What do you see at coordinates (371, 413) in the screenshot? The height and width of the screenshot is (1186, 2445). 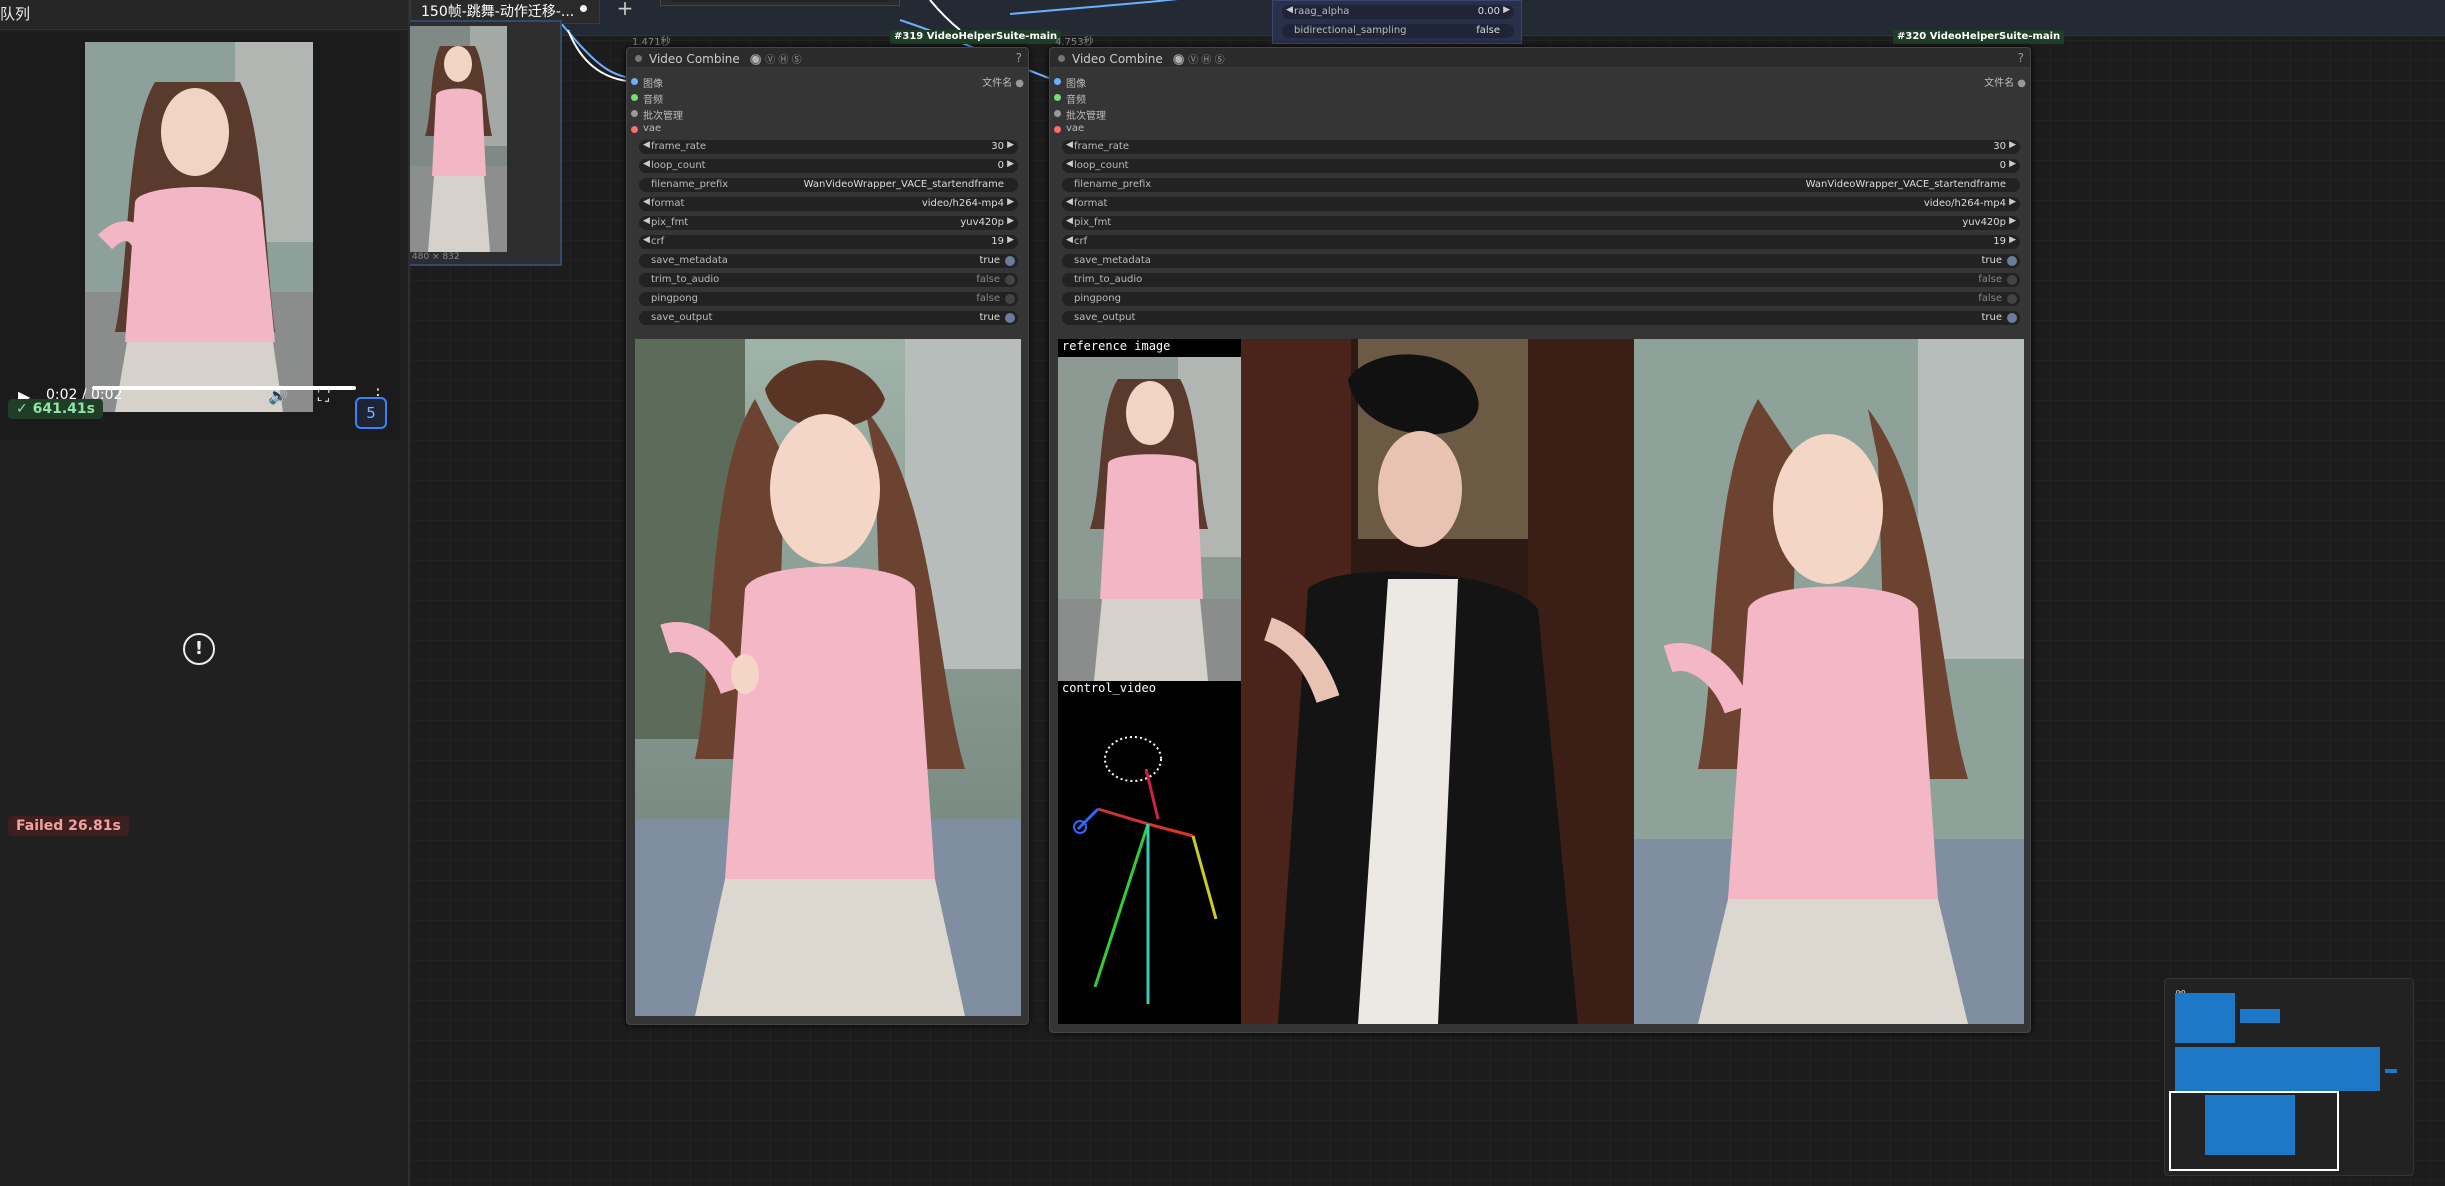 I see `batch-count-badge: 5` at bounding box center [371, 413].